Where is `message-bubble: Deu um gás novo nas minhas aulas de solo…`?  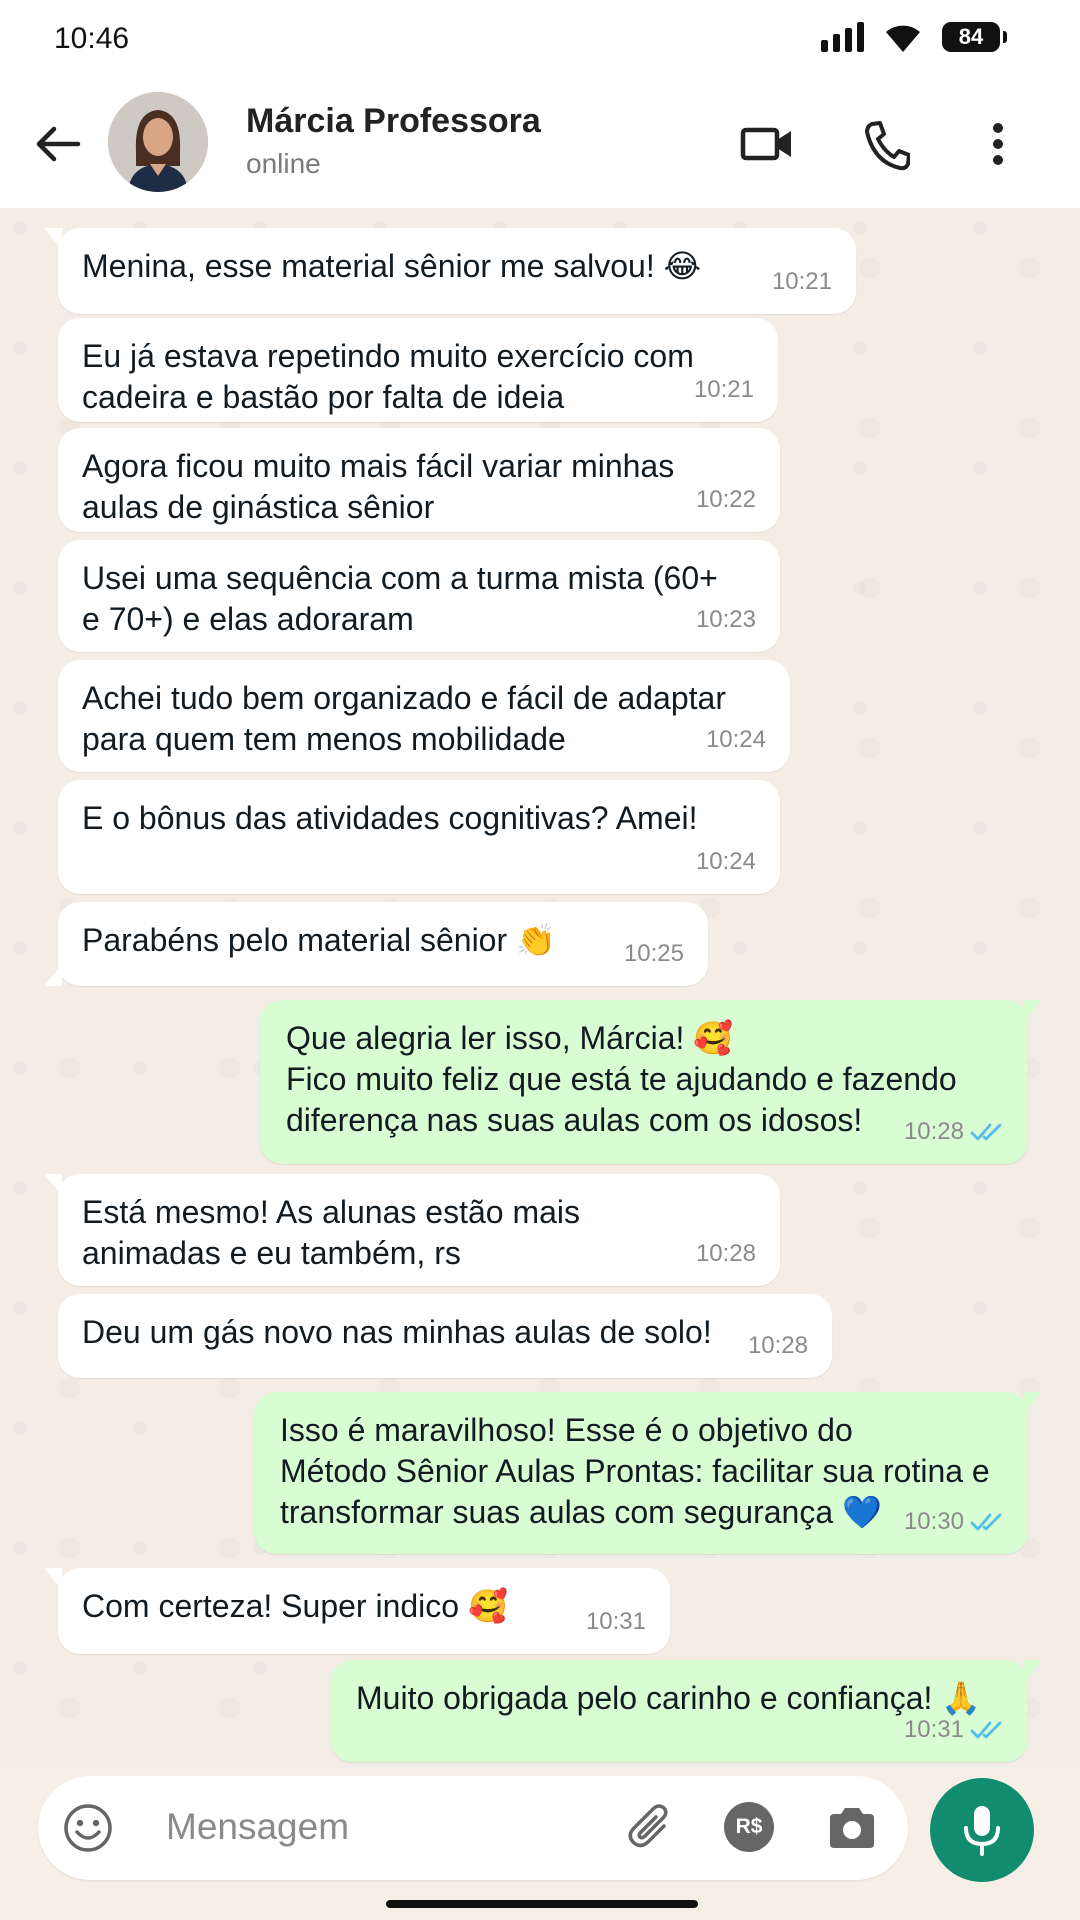
message-bubble: Deu um gás novo nas minhas aulas de solo… is located at coordinates (445, 1336).